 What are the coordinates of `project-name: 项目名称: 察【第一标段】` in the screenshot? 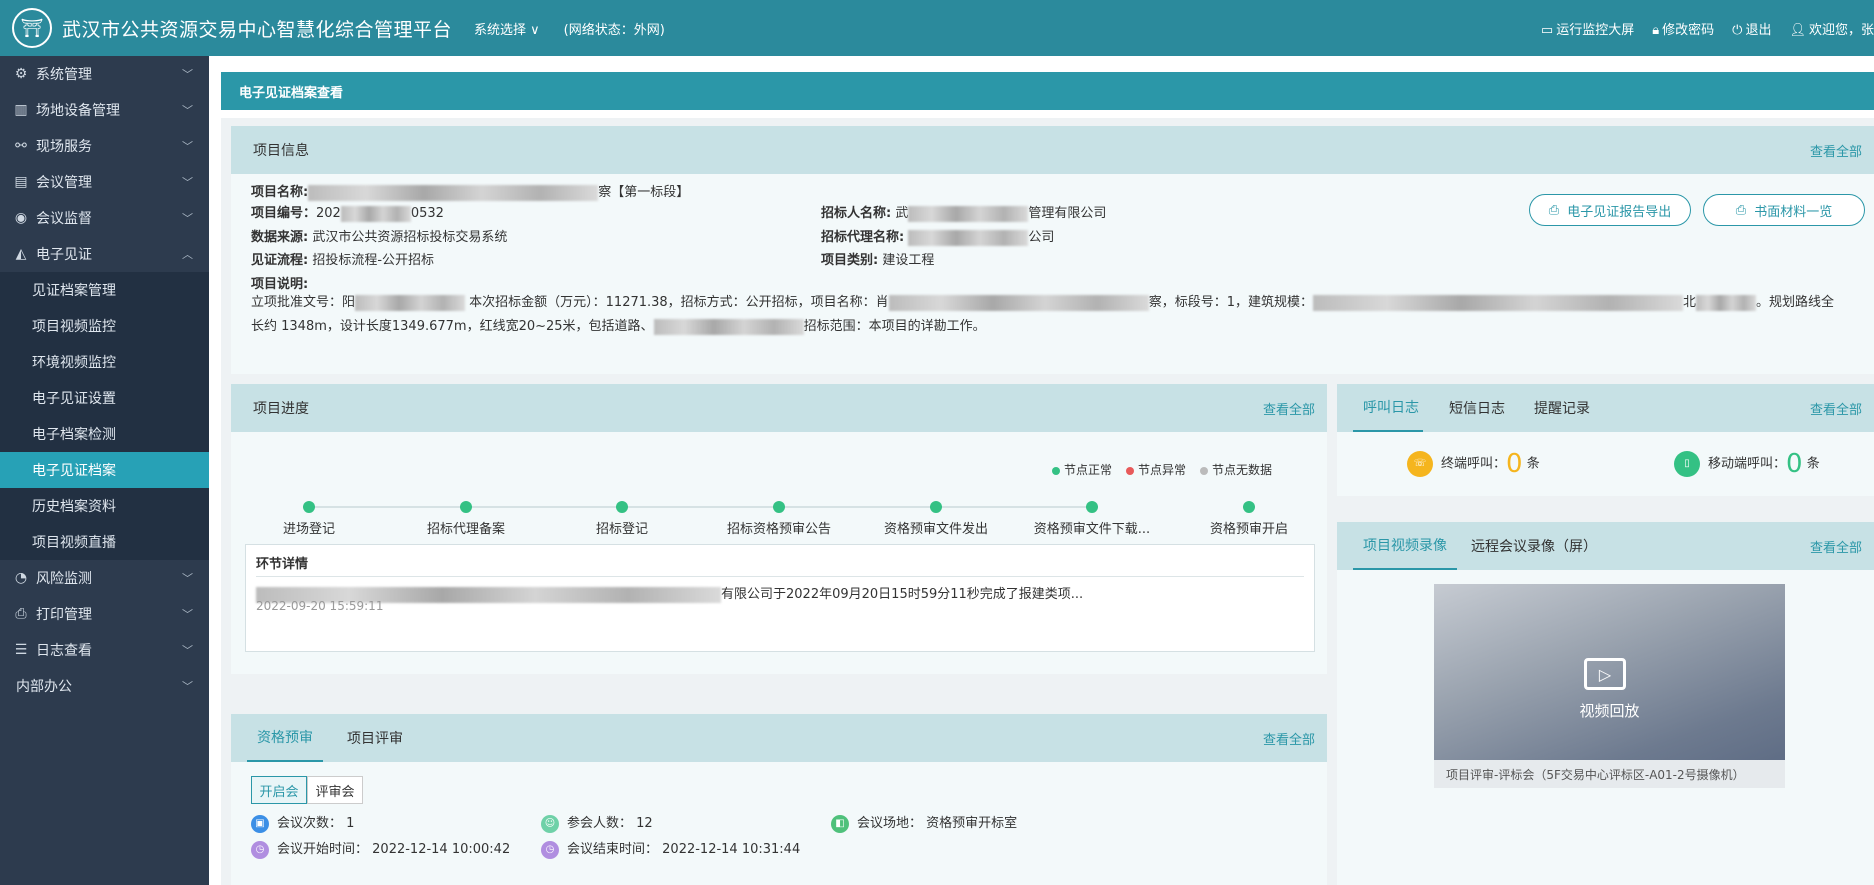 It's located at (470, 192).